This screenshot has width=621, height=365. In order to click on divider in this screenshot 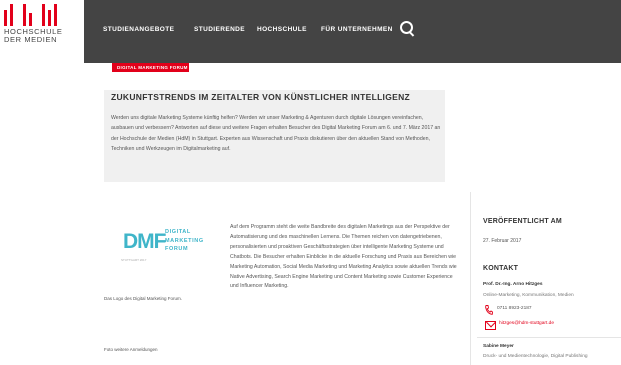, I will do `click(549, 337)`.